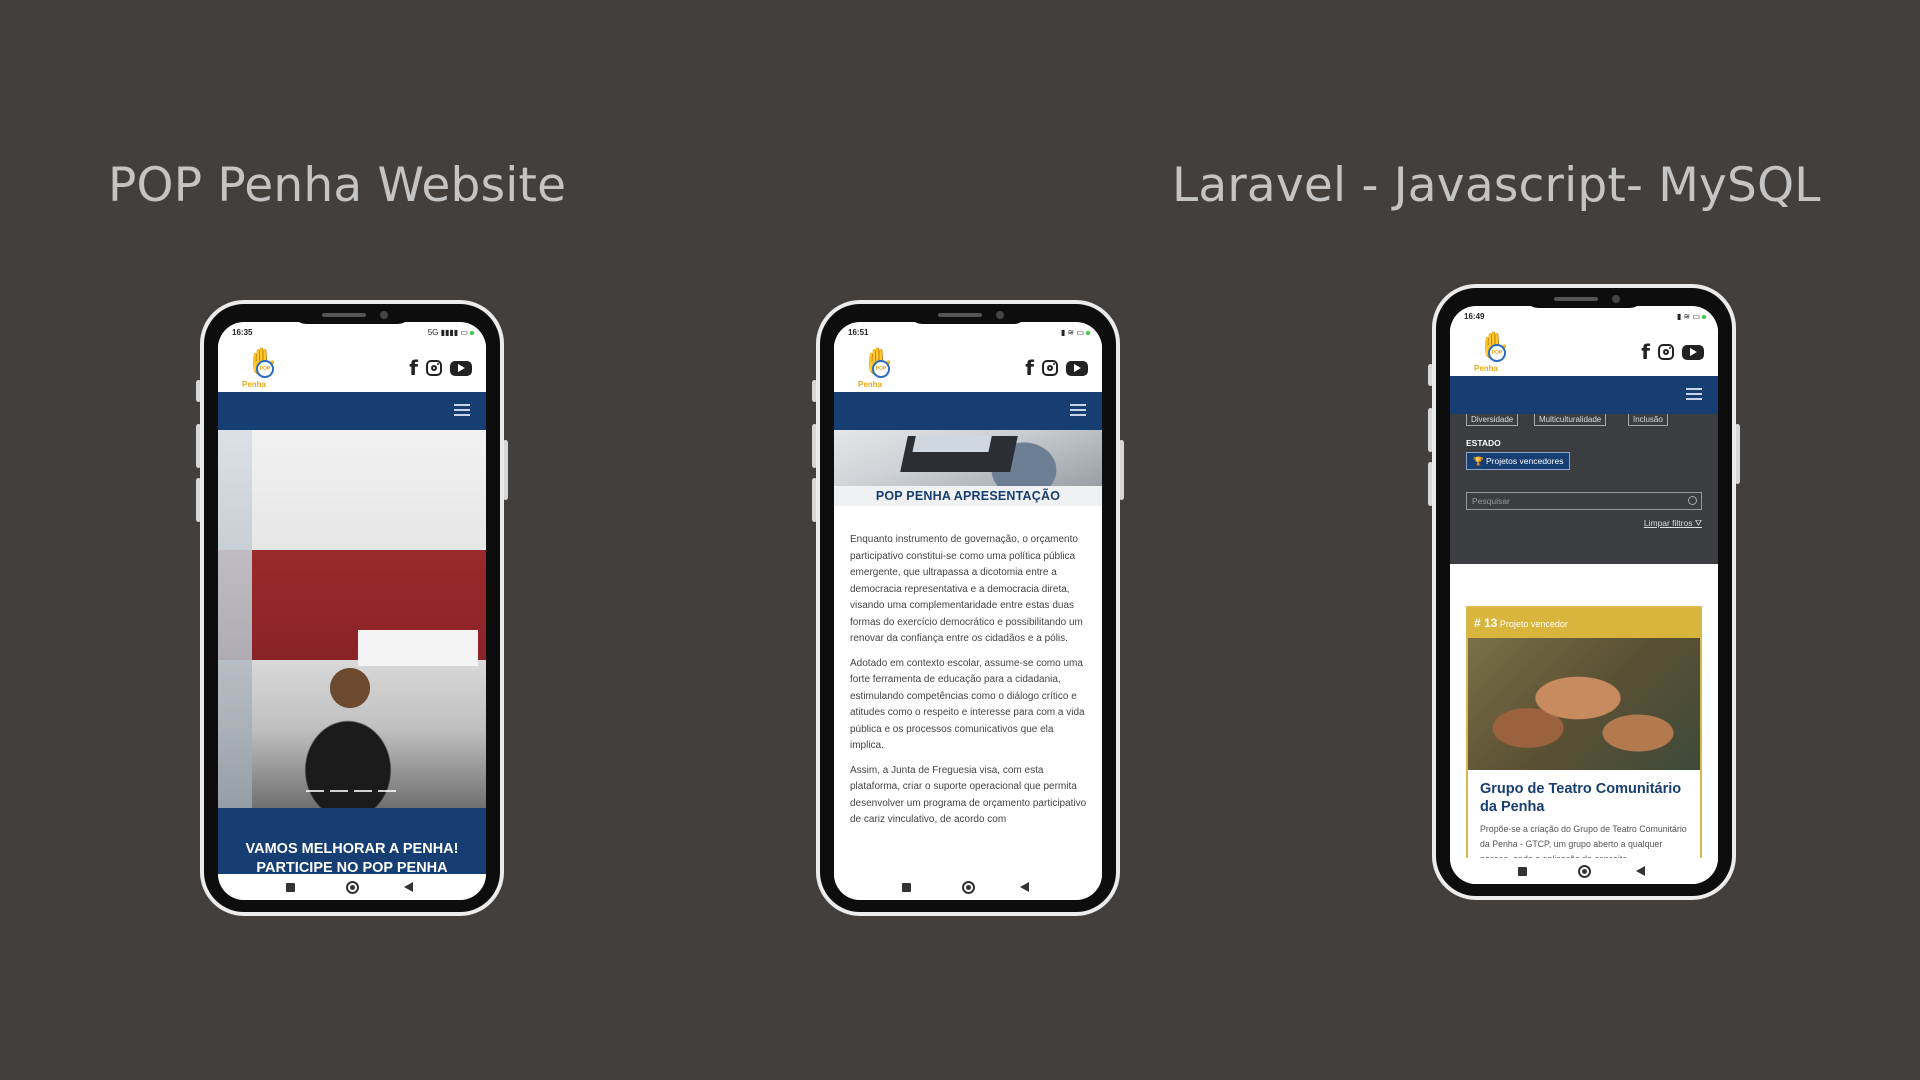  What do you see at coordinates (858, 332) in the screenshot?
I see `clock: 16:51` at bounding box center [858, 332].